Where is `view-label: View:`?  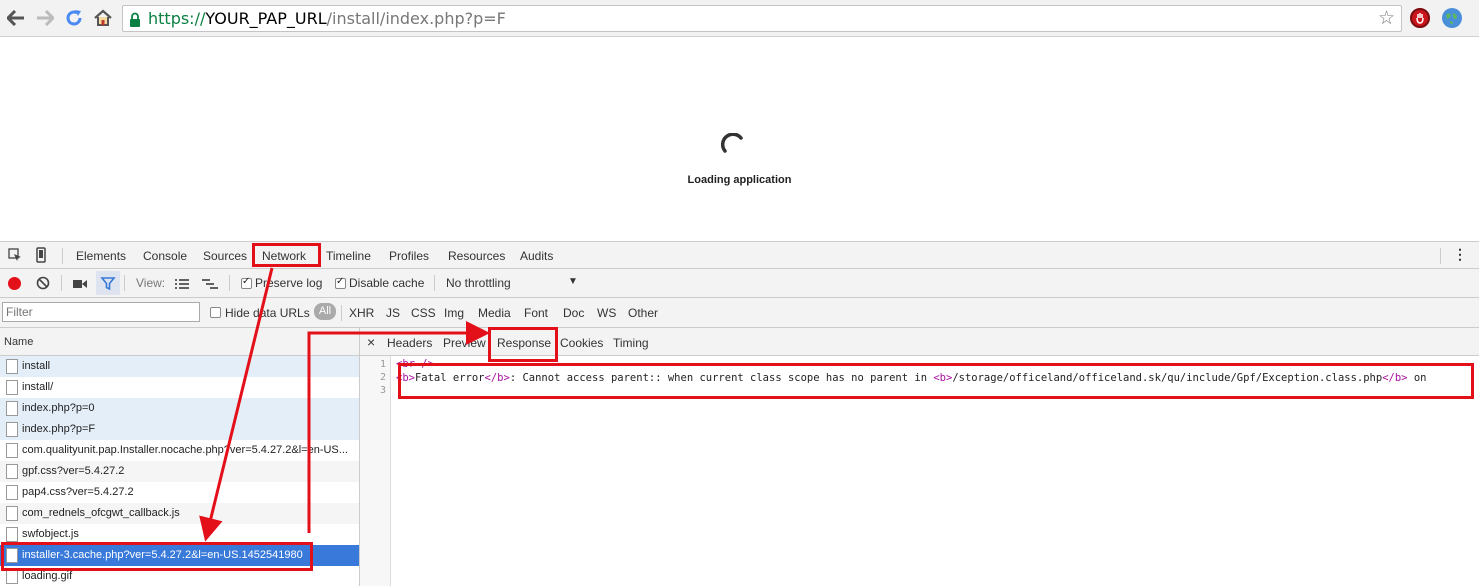 view-label: View: is located at coordinates (151, 283).